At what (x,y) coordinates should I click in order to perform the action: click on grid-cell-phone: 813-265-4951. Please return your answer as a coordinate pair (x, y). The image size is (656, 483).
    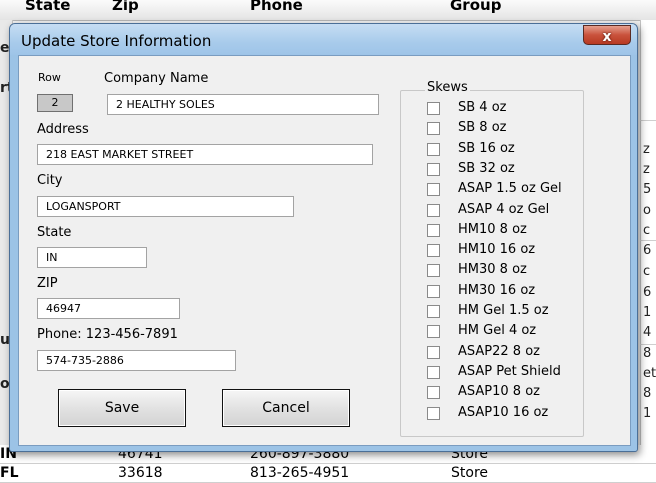
    Looking at the image, I should click on (300, 473).